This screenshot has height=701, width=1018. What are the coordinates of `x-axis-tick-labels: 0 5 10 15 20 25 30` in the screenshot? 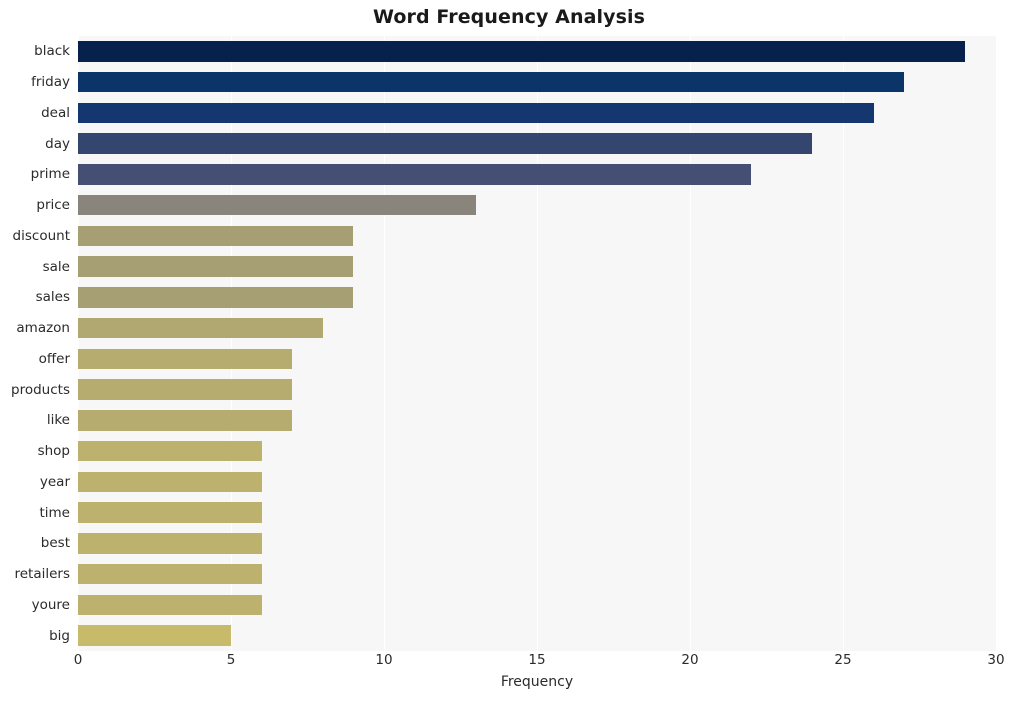 It's located at (539, 662).